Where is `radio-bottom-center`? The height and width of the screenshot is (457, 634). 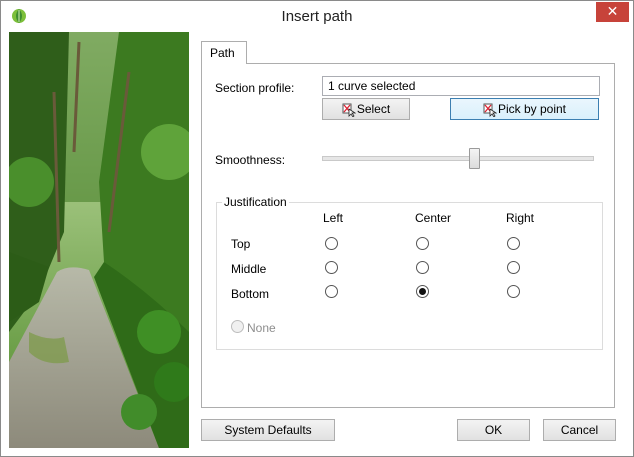
radio-bottom-center is located at coordinates (422, 291).